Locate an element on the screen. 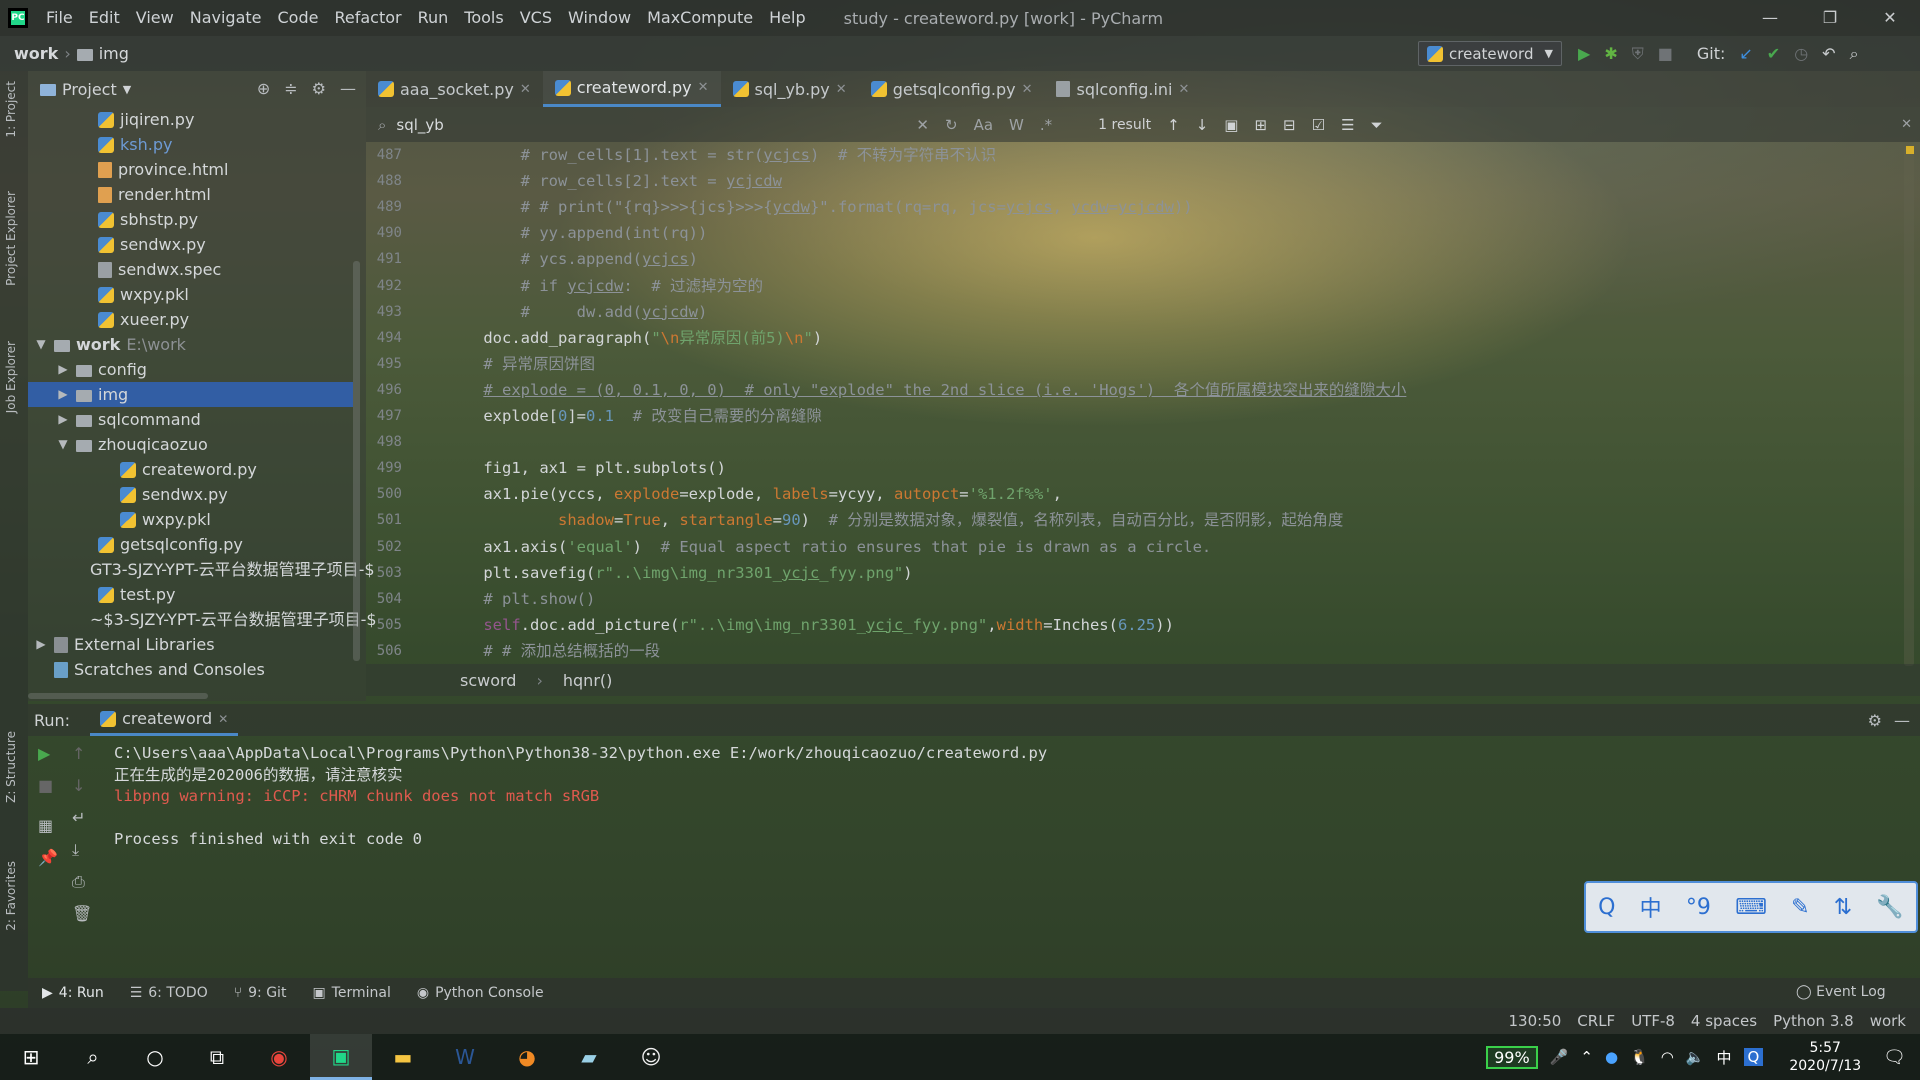 The width and height of the screenshot is (1920, 1080). layout-icon: ▦ is located at coordinates (45, 825).